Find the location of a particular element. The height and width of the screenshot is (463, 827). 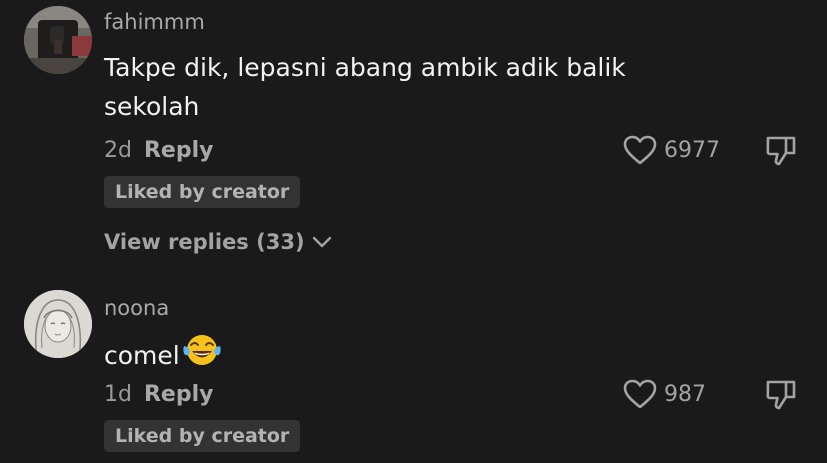

like-button: 987 is located at coordinates (664, 394).